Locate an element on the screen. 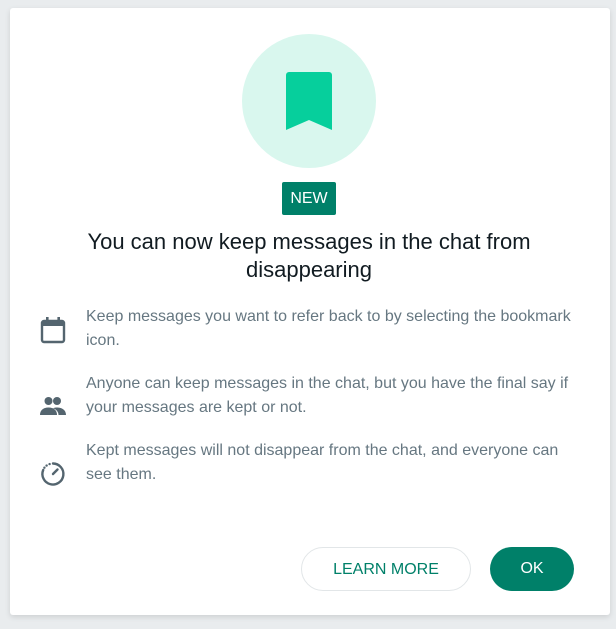 The height and width of the screenshot is (629, 616). ok-button: OK is located at coordinates (532, 569).